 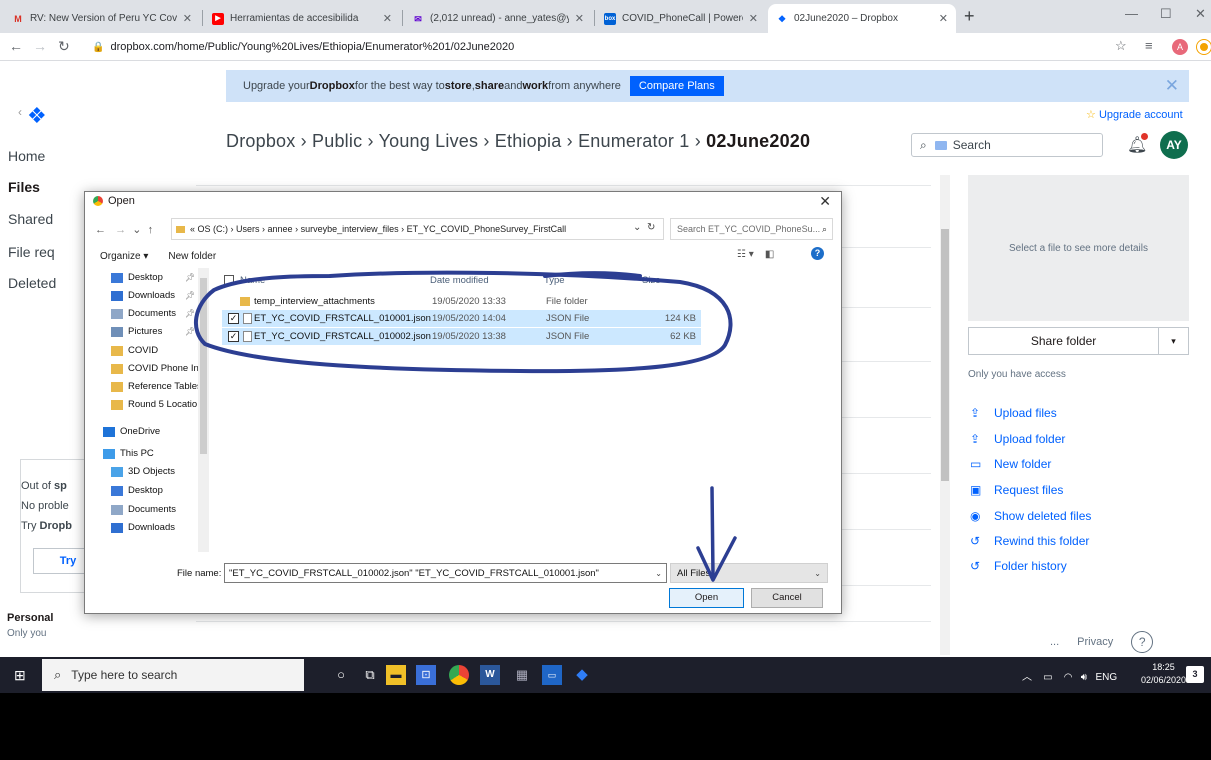 I want to click on preview-pane-icon: ◧, so click(x=769, y=254).